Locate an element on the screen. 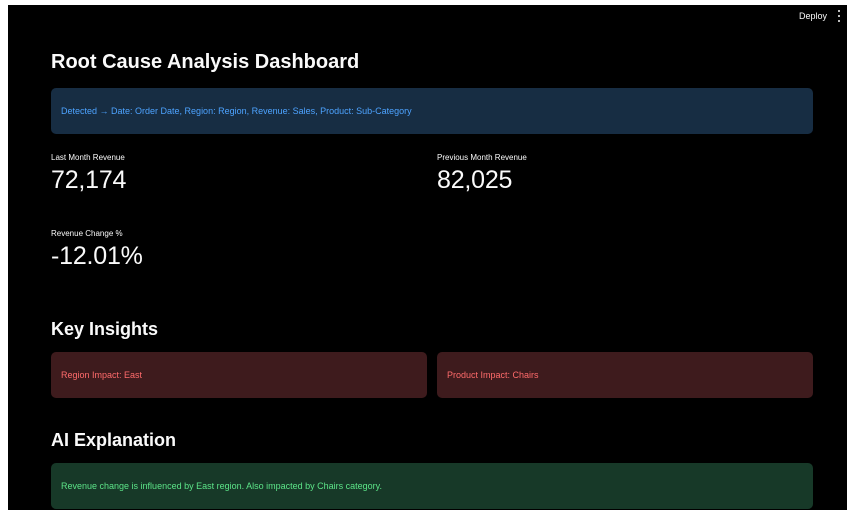 Image resolution: width=850 pixels, height=513 pixels. product-impact-alert: Product Impact: Chairs is located at coordinates (625, 375).